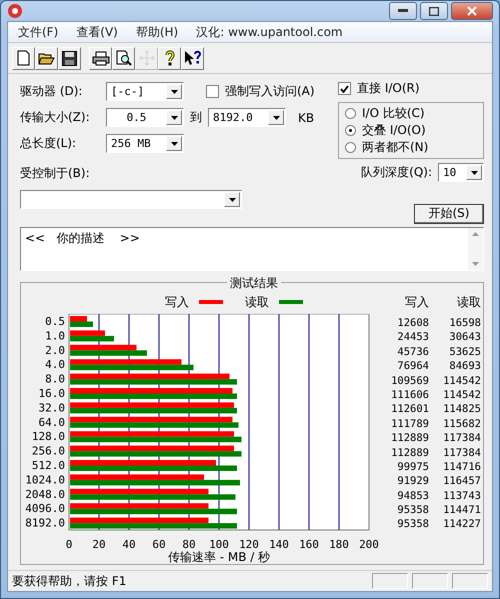 Image resolution: width=500 pixels, height=599 pixels. What do you see at coordinates (461, 467) in the screenshot?
I see `table-cell-text: 114716` at bounding box center [461, 467].